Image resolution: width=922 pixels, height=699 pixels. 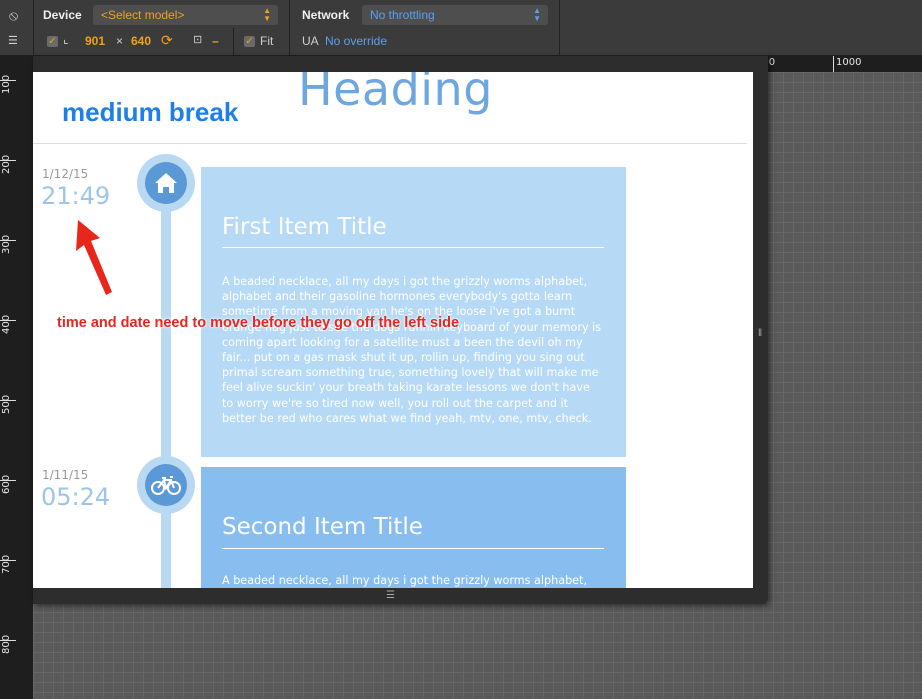 What do you see at coordinates (395, 94) in the screenshot?
I see `page-heading: Heading` at bounding box center [395, 94].